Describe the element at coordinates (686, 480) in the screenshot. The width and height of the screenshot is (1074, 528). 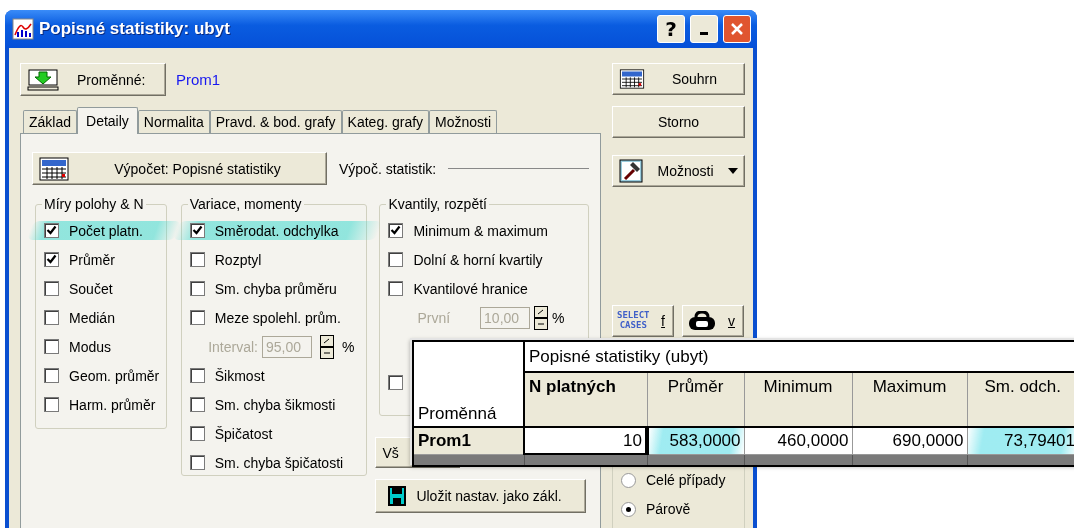
I see `radio-label: Celé případy` at that location.